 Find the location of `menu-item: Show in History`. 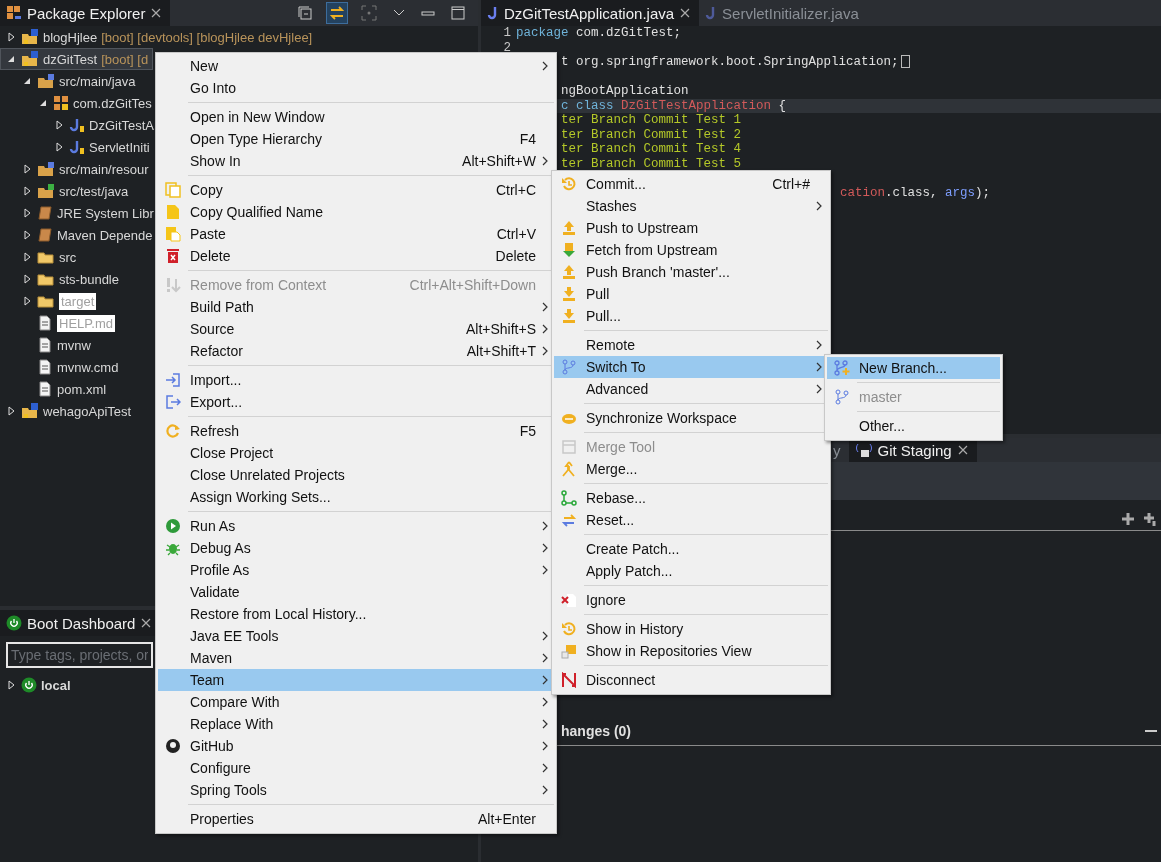

menu-item: Show in History is located at coordinates (691, 629).